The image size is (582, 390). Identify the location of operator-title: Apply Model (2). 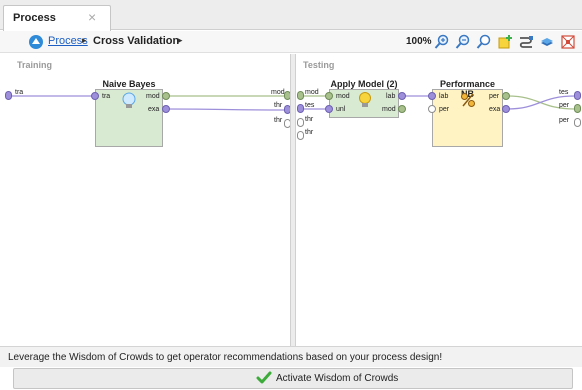
(364, 84).